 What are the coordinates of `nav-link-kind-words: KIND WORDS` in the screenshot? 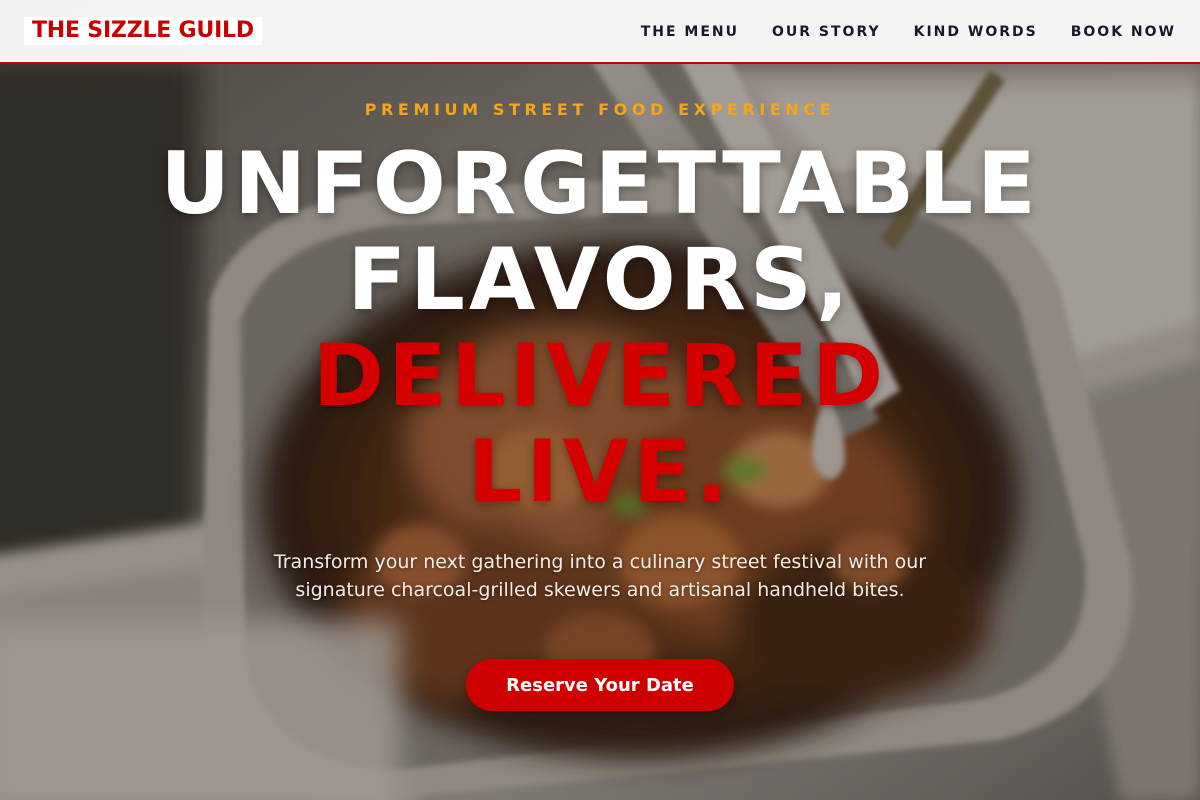 It's located at (976, 32).